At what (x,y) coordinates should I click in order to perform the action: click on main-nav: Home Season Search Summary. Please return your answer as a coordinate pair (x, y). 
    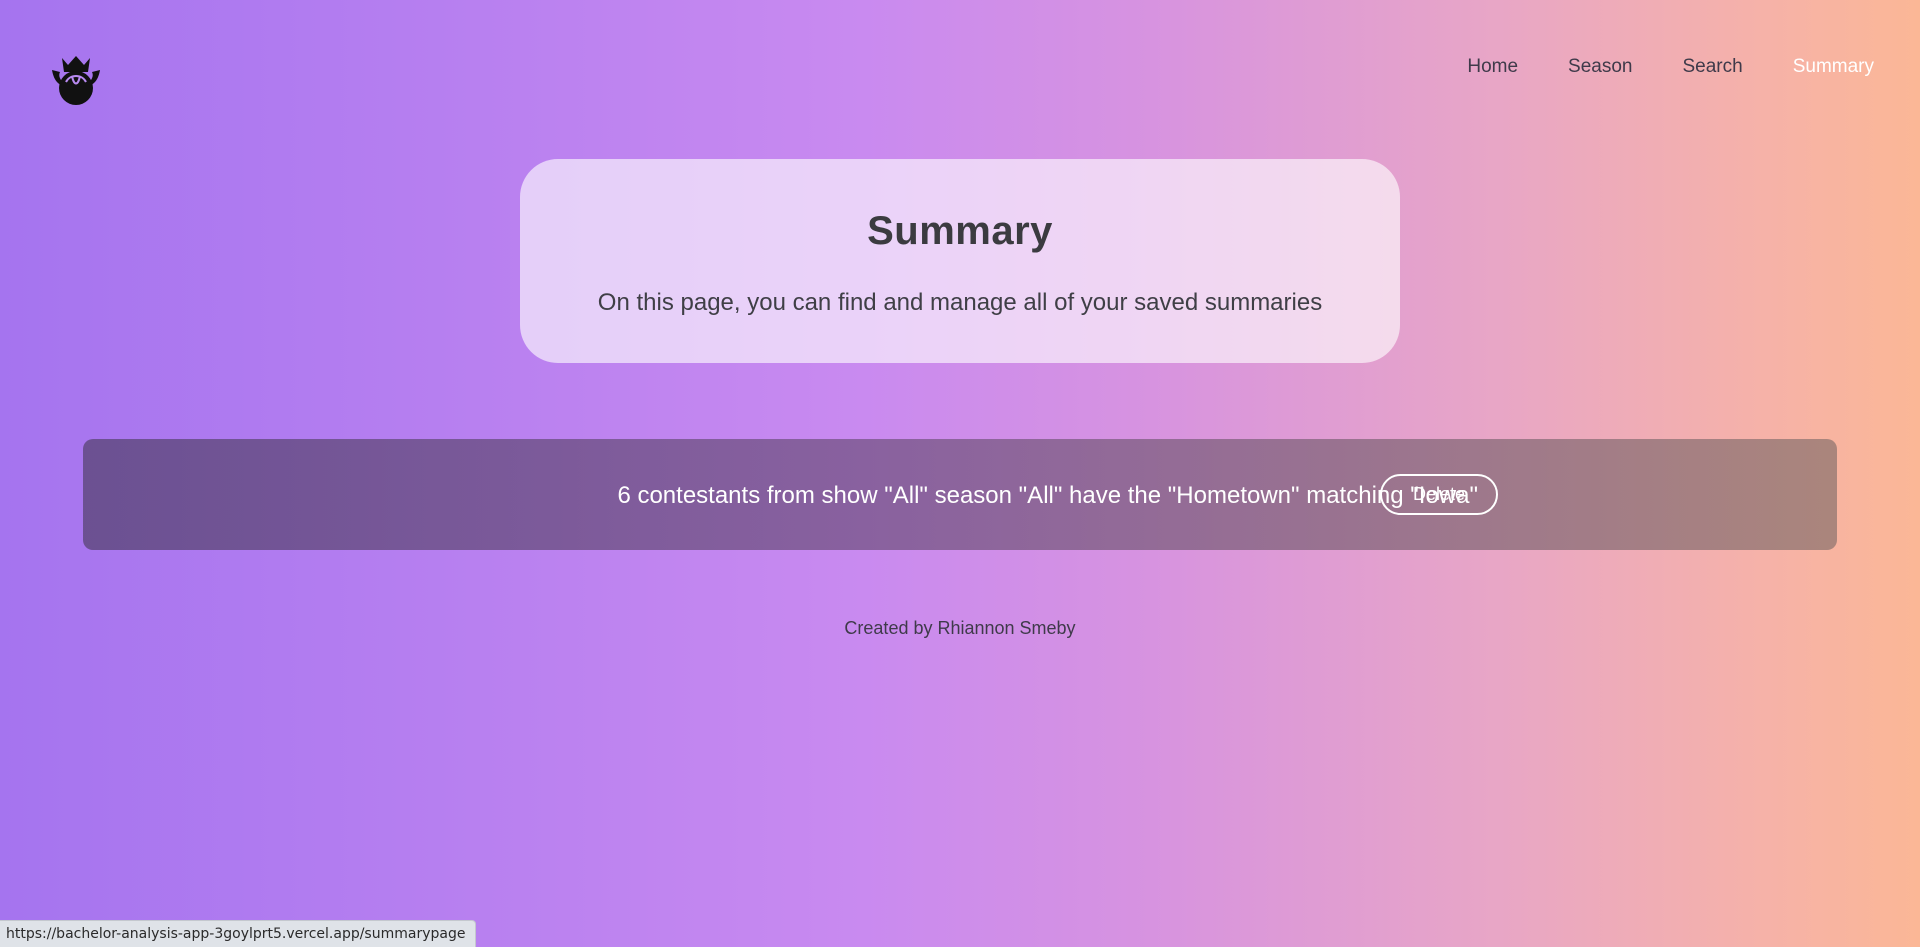
    Looking at the image, I should click on (1645, 67).